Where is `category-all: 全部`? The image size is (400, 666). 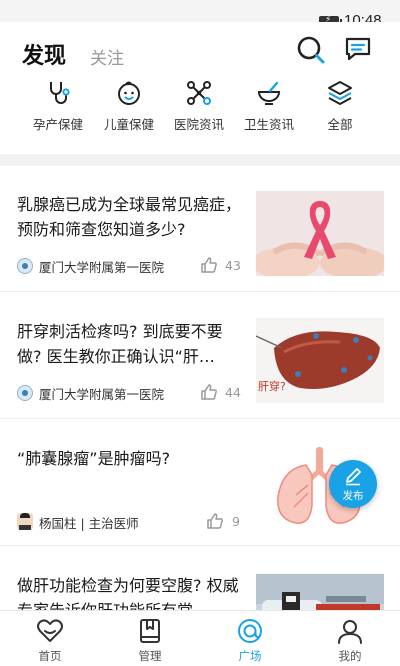 category-all: 全部 is located at coordinates (340, 106).